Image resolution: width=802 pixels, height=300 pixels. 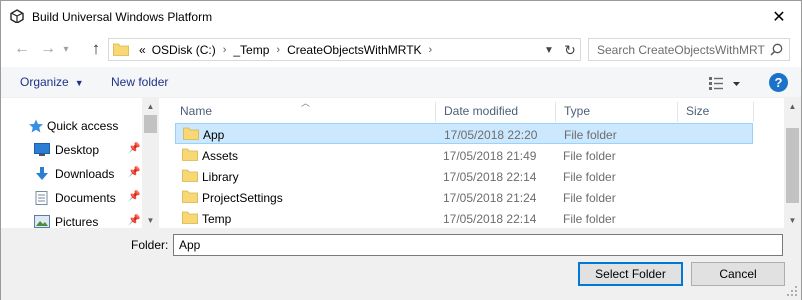 I want to click on file-list-scrollbar: ▲ ▼, so click(x=792, y=163).